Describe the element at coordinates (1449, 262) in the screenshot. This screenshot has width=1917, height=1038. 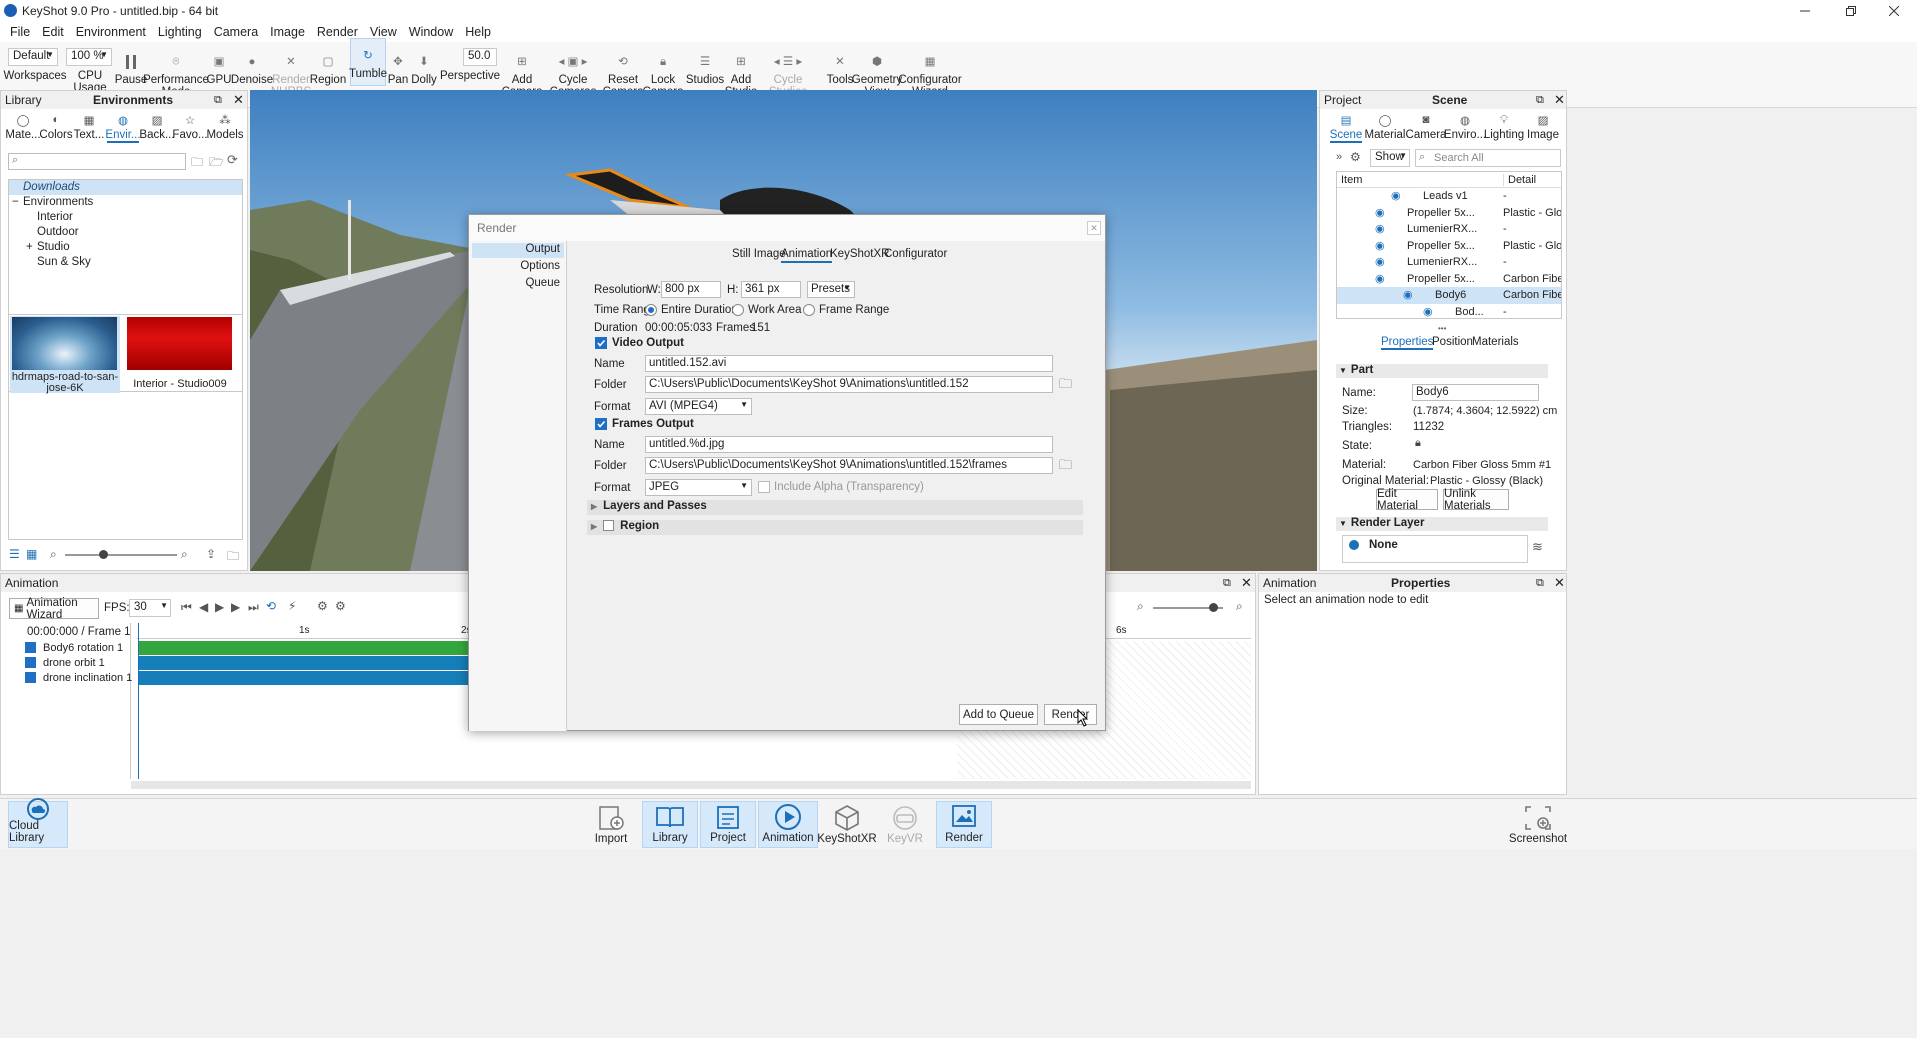
I see `scene-tree-row: ◉ LumenierRX... -` at that location.